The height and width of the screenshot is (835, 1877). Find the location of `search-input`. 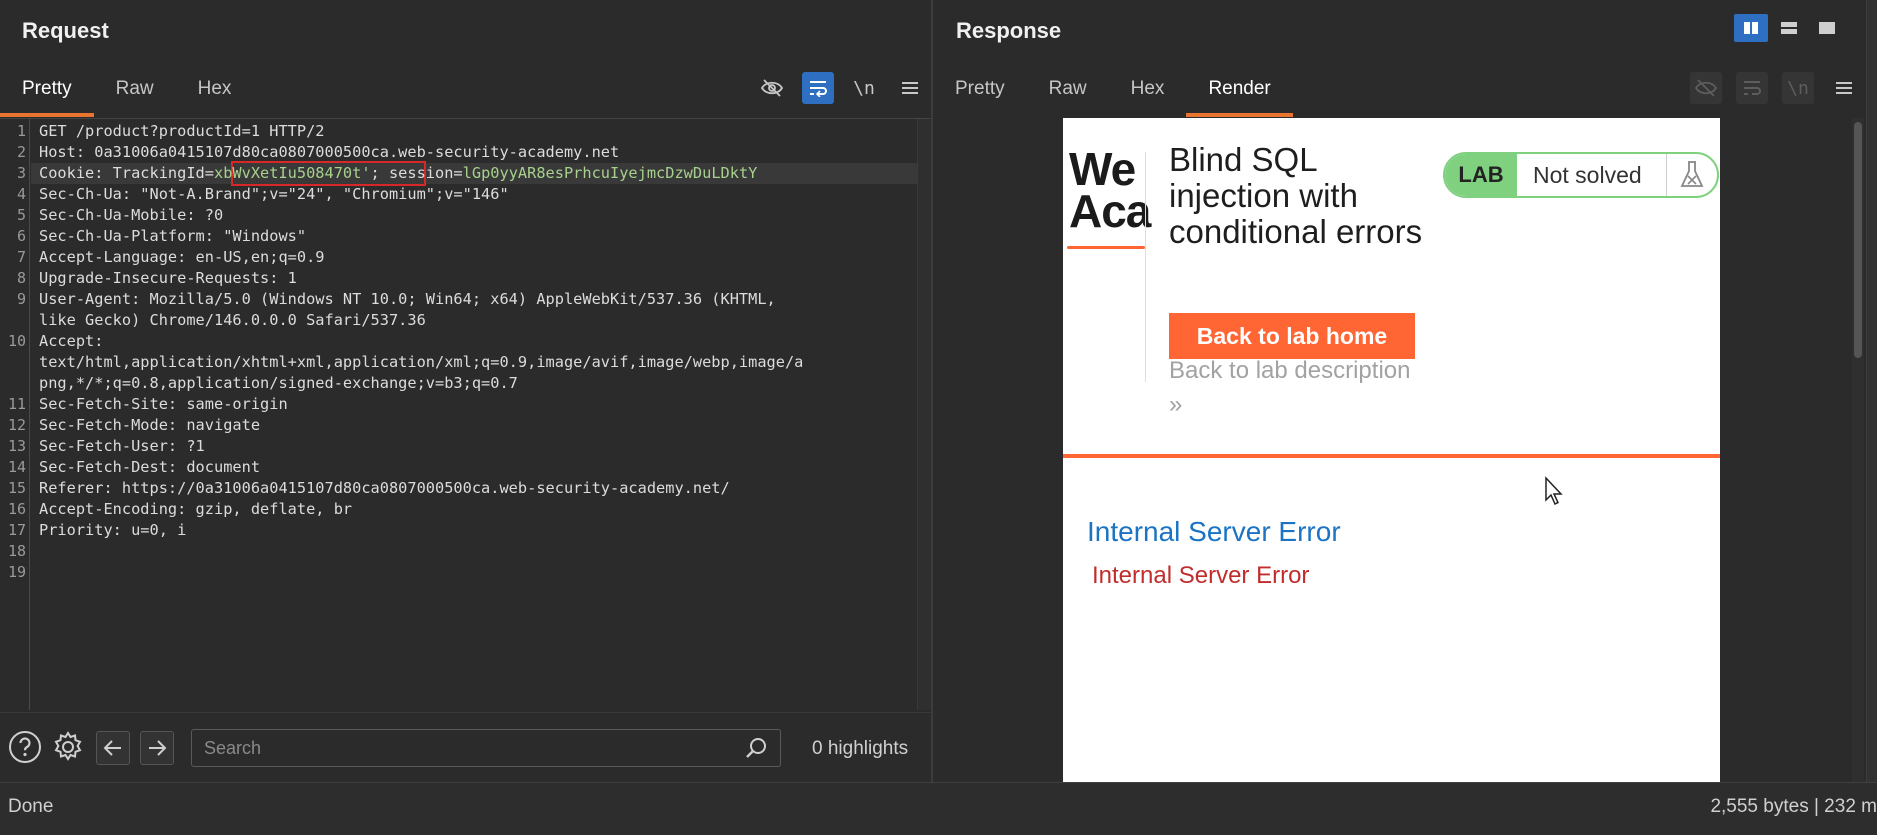

search-input is located at coordinates (486, 748).